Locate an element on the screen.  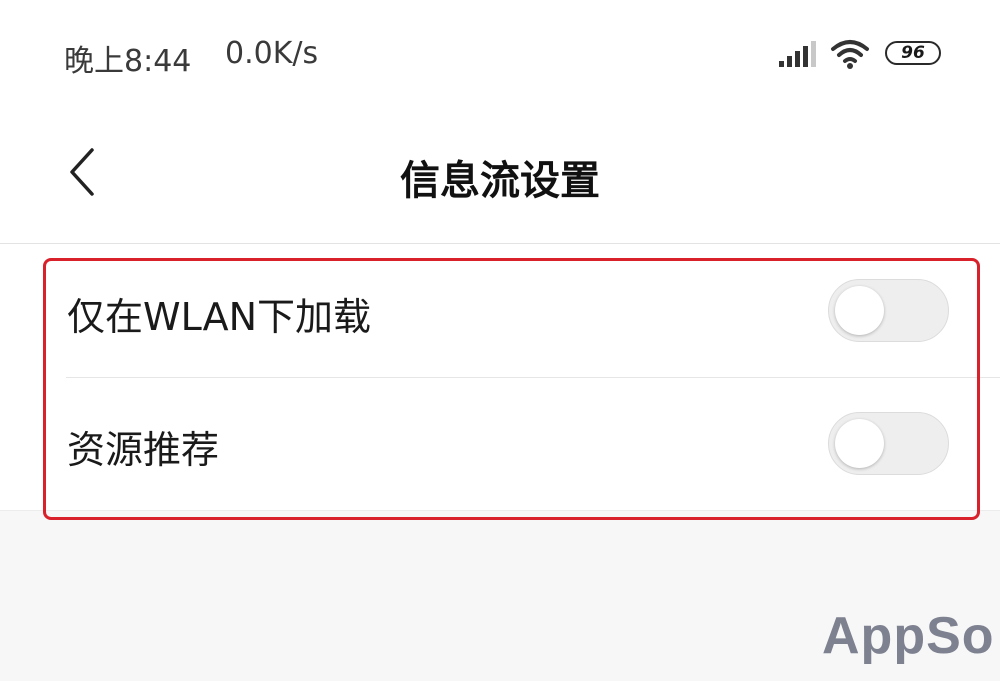
list-bottom-divider is located at coordinates (500, 510).